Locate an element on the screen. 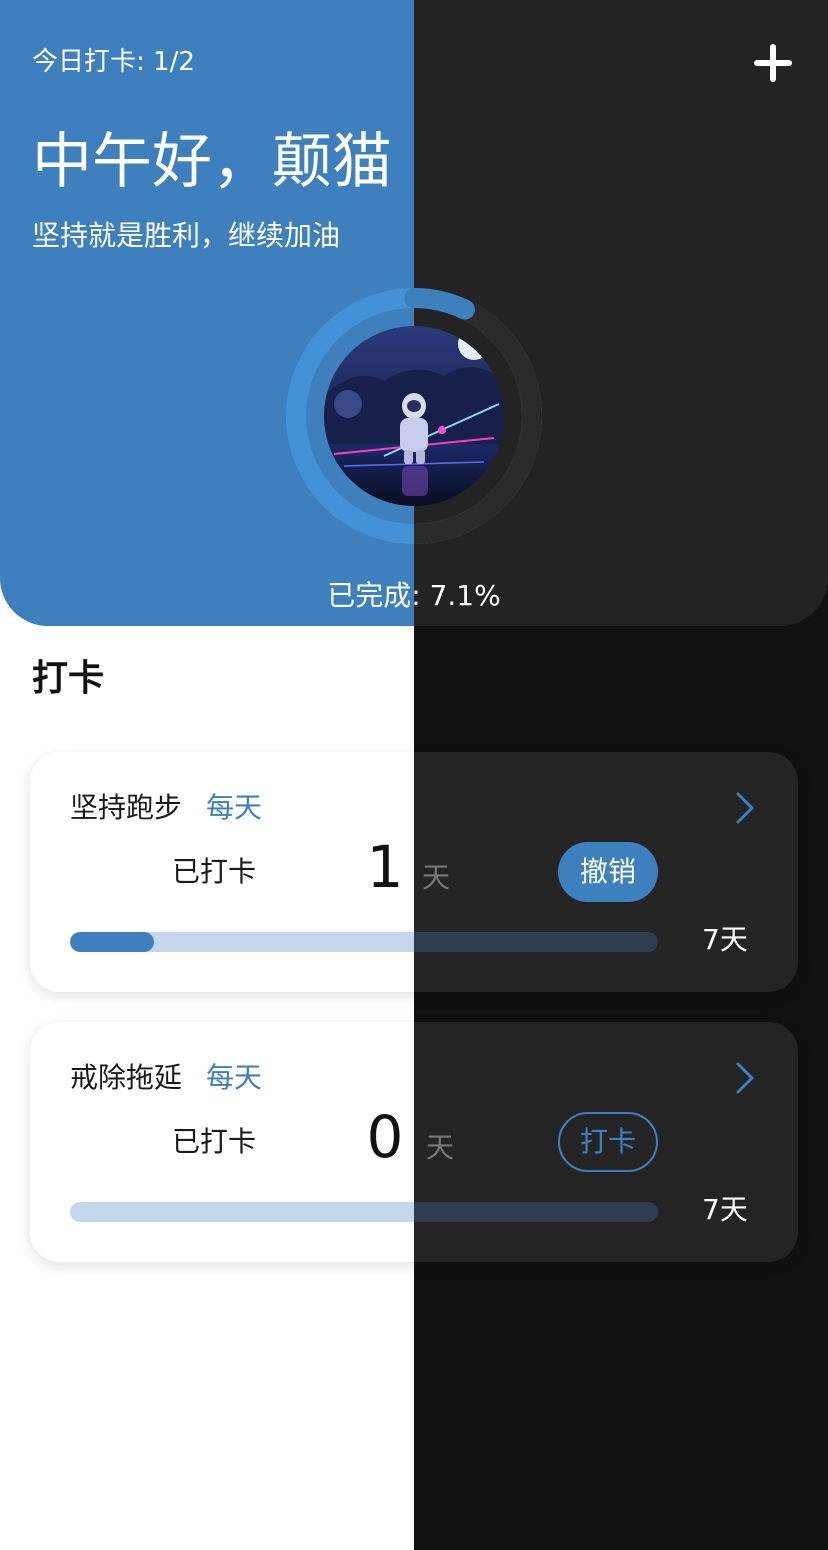  astronaut-avatar-image is located at coordinates (414, 416).